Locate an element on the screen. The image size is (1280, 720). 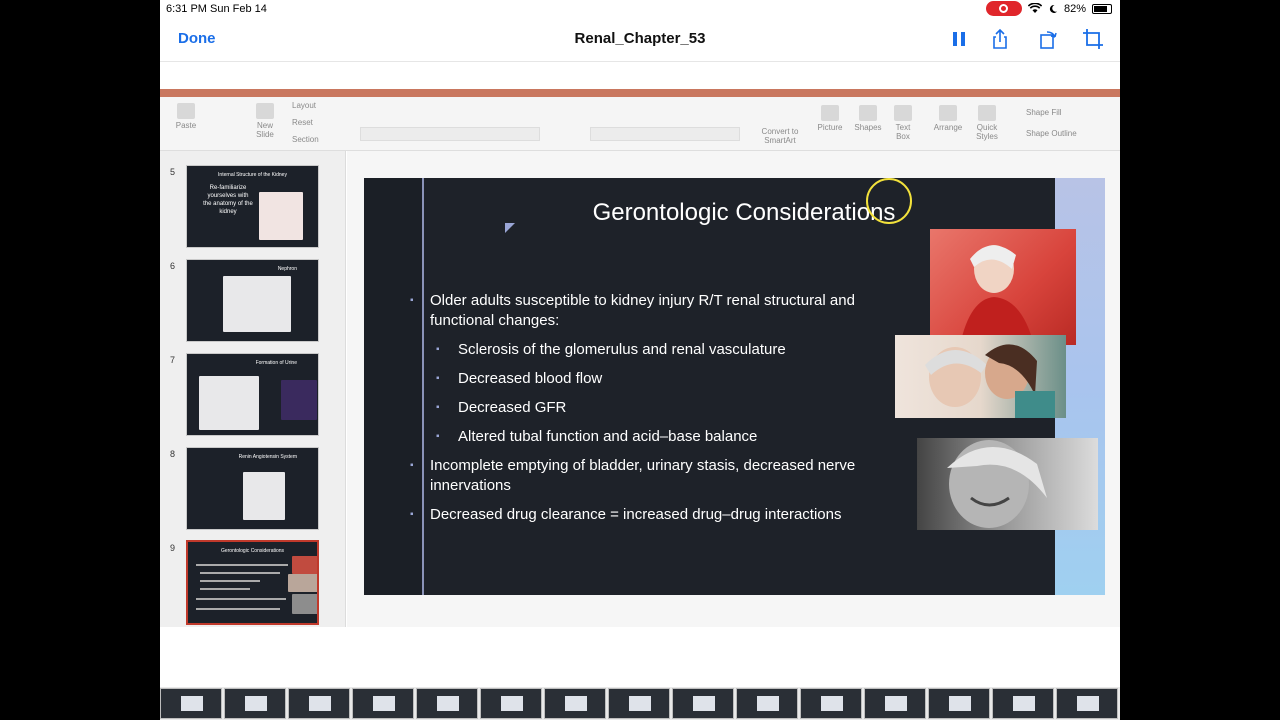
quick-styles-button: Quick Styles is located at coordinates (987, 123).